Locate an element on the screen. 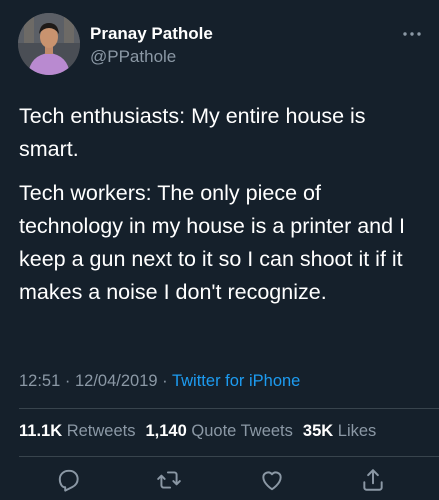 The image size is (439, 500). quotes-count: 1,140 is located at coordinates (166, 431).